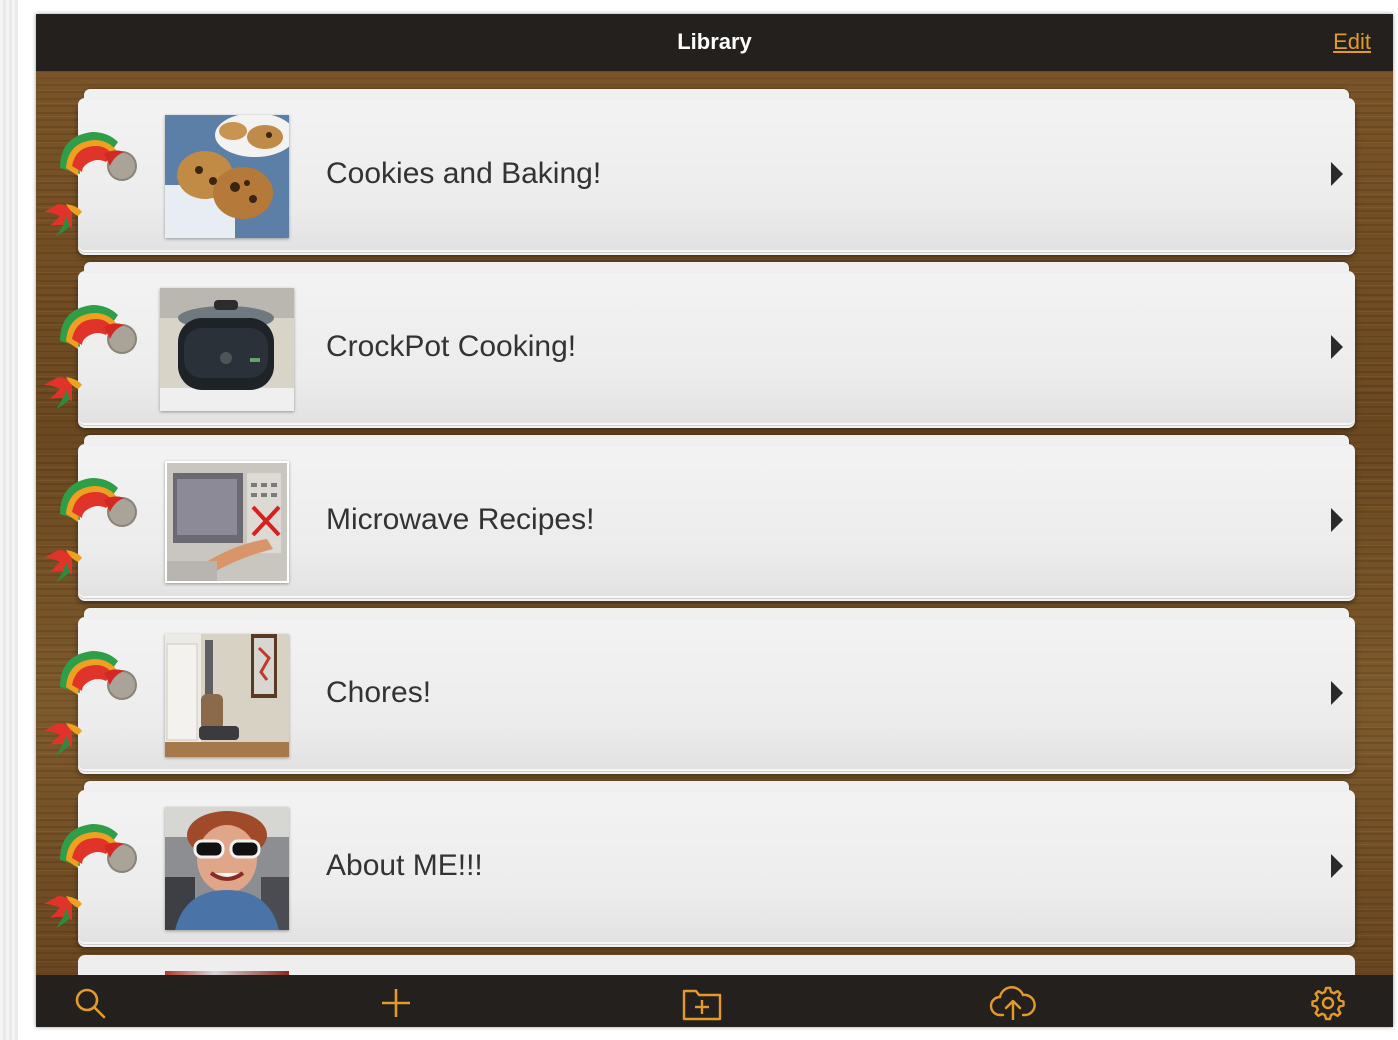  What do you see at coordinates (464, 173) in the screenshot?
I see `row-title: Cookies and Baking!` at bounding box center [464, 173].